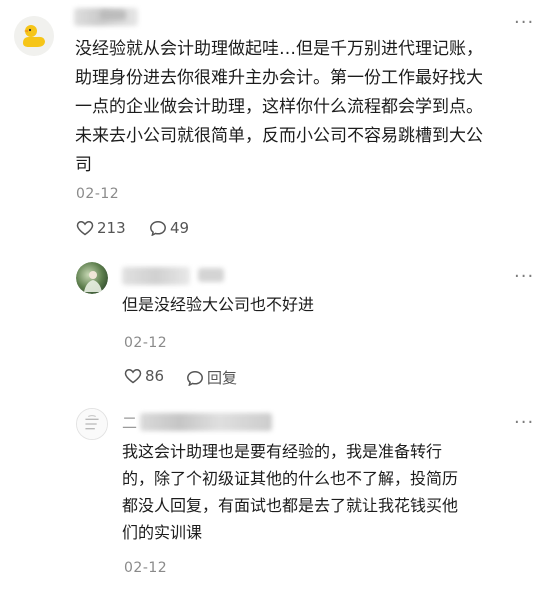  Describe the element at coordinates (83, 165) in the screenshot. I see `comment-line: 司` at that location.